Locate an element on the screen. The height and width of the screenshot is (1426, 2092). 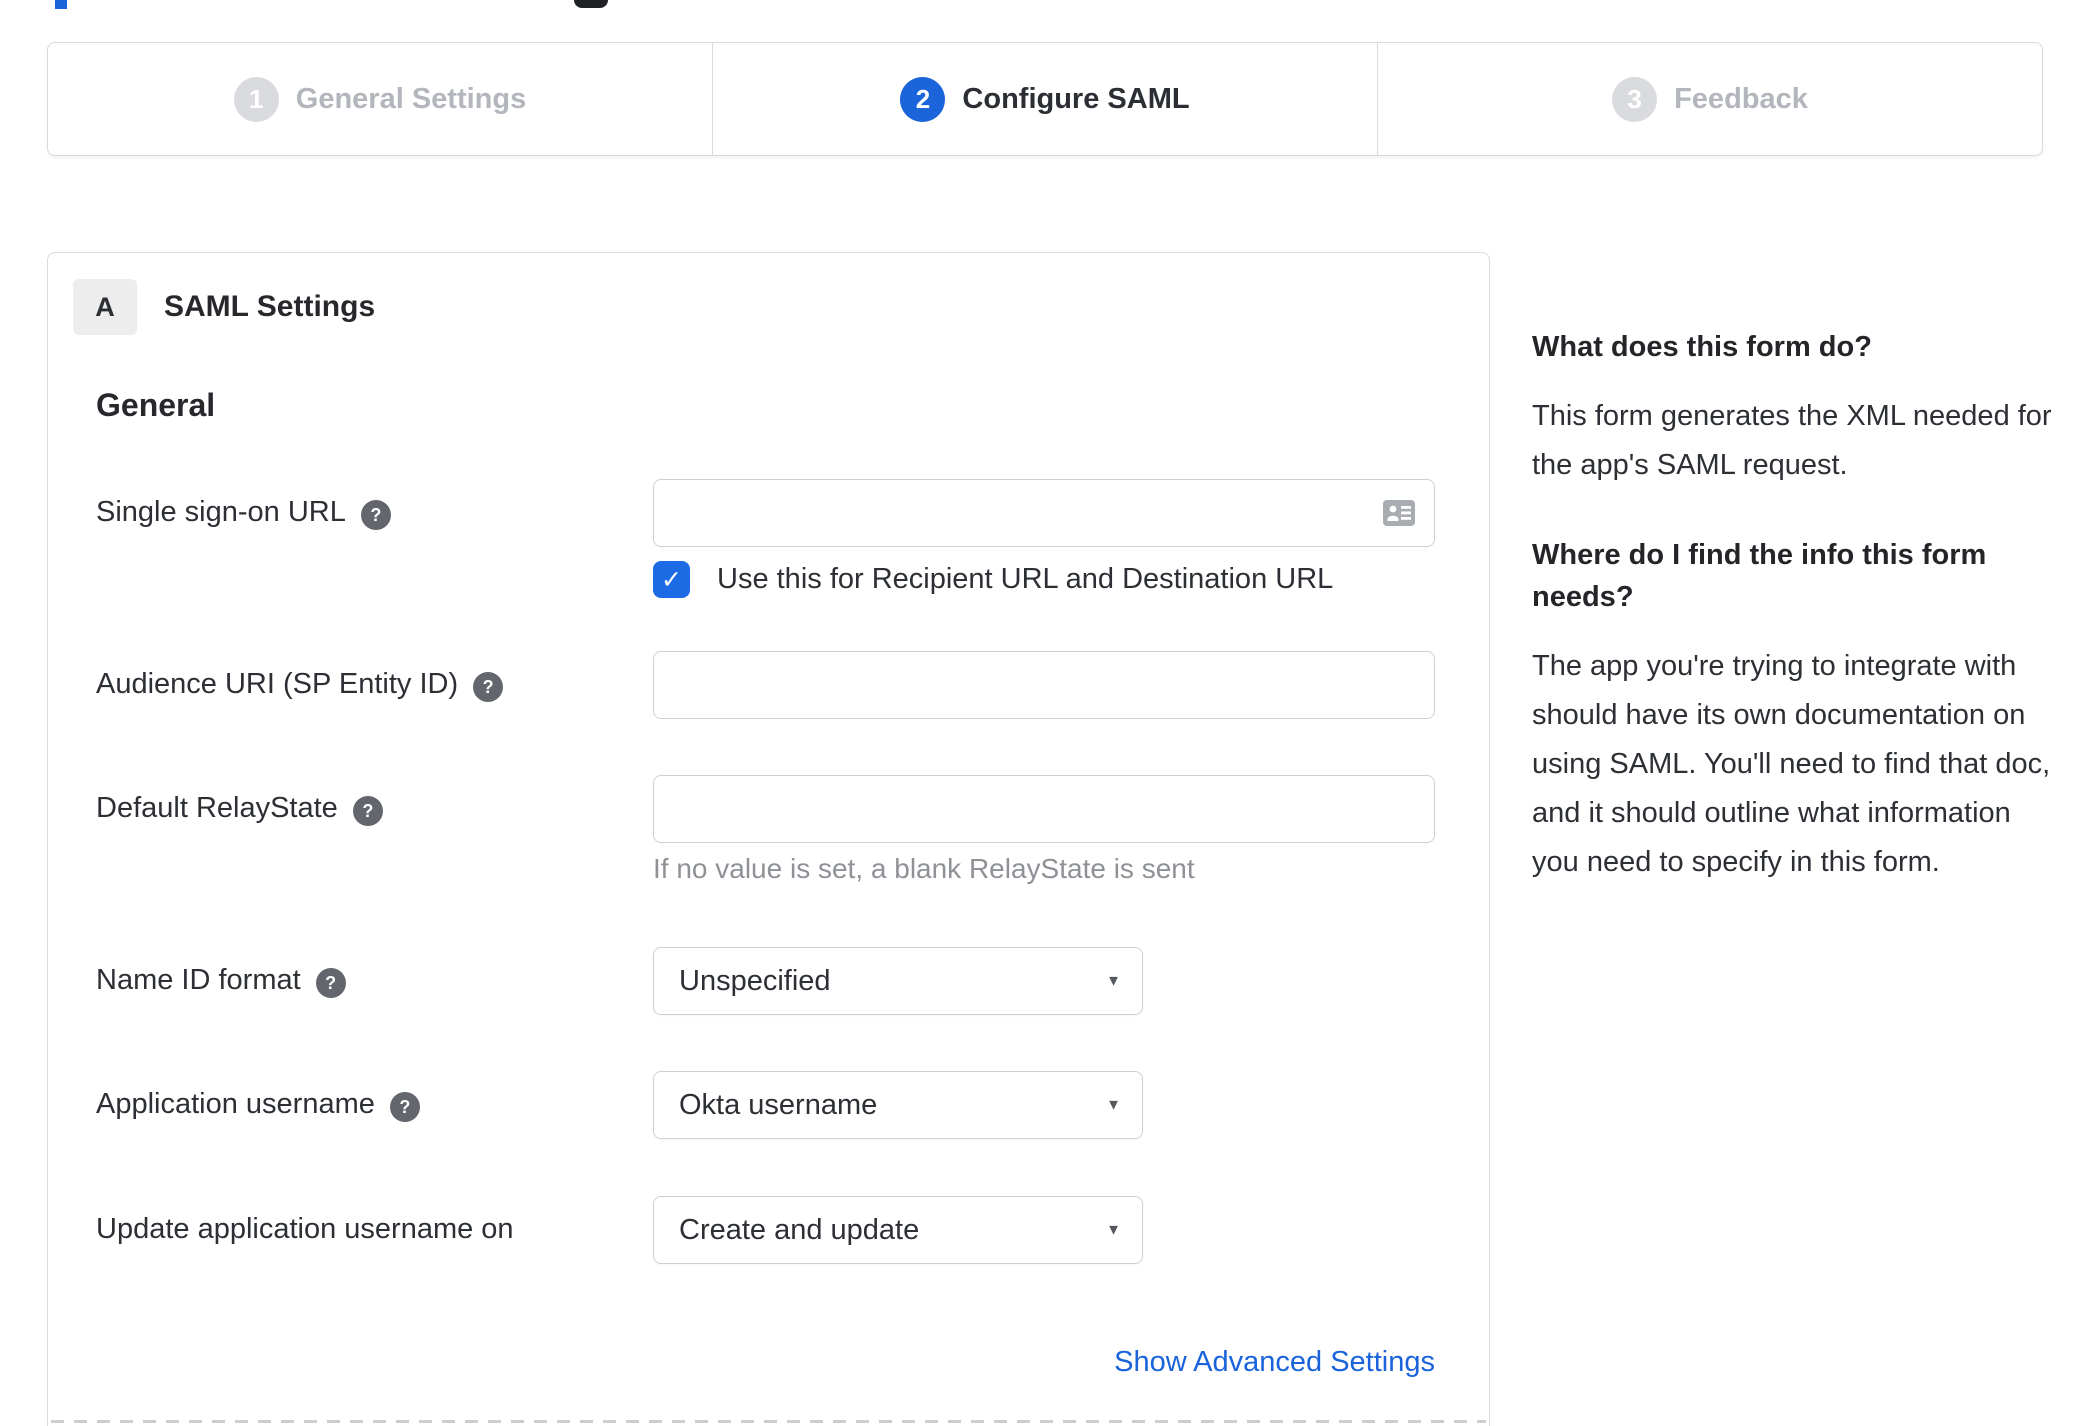
step-number-badge: 2 is located at coordinates (923, 99).